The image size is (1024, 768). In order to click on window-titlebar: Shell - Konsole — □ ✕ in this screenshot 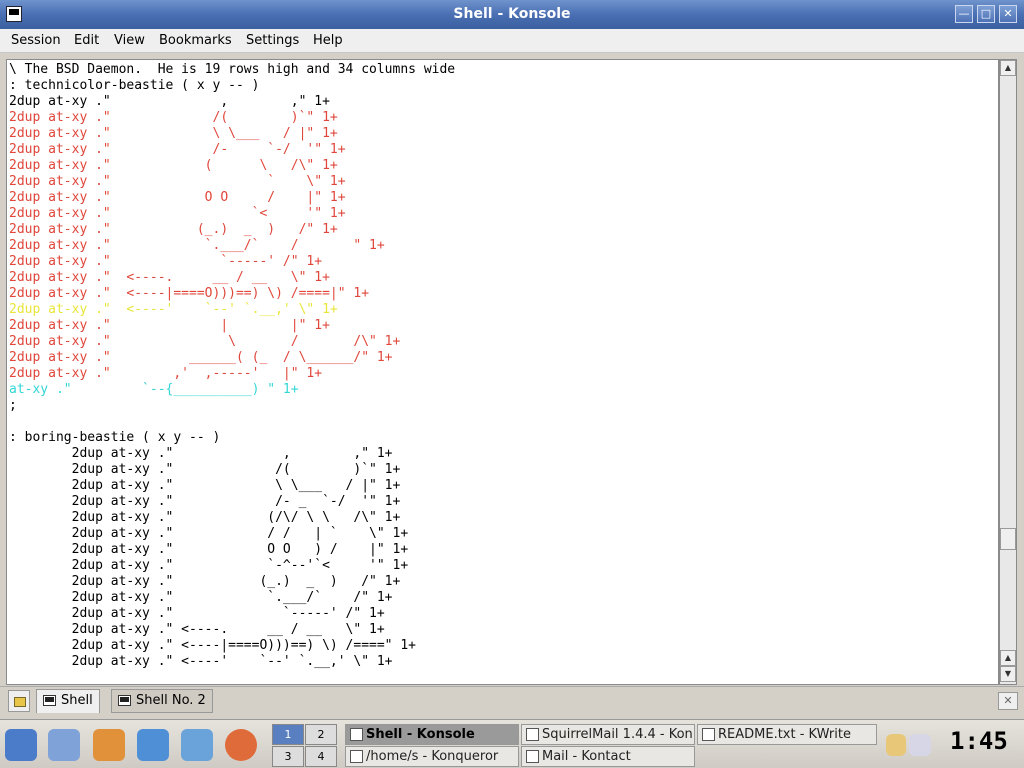, I will do `click(512, 14)`.